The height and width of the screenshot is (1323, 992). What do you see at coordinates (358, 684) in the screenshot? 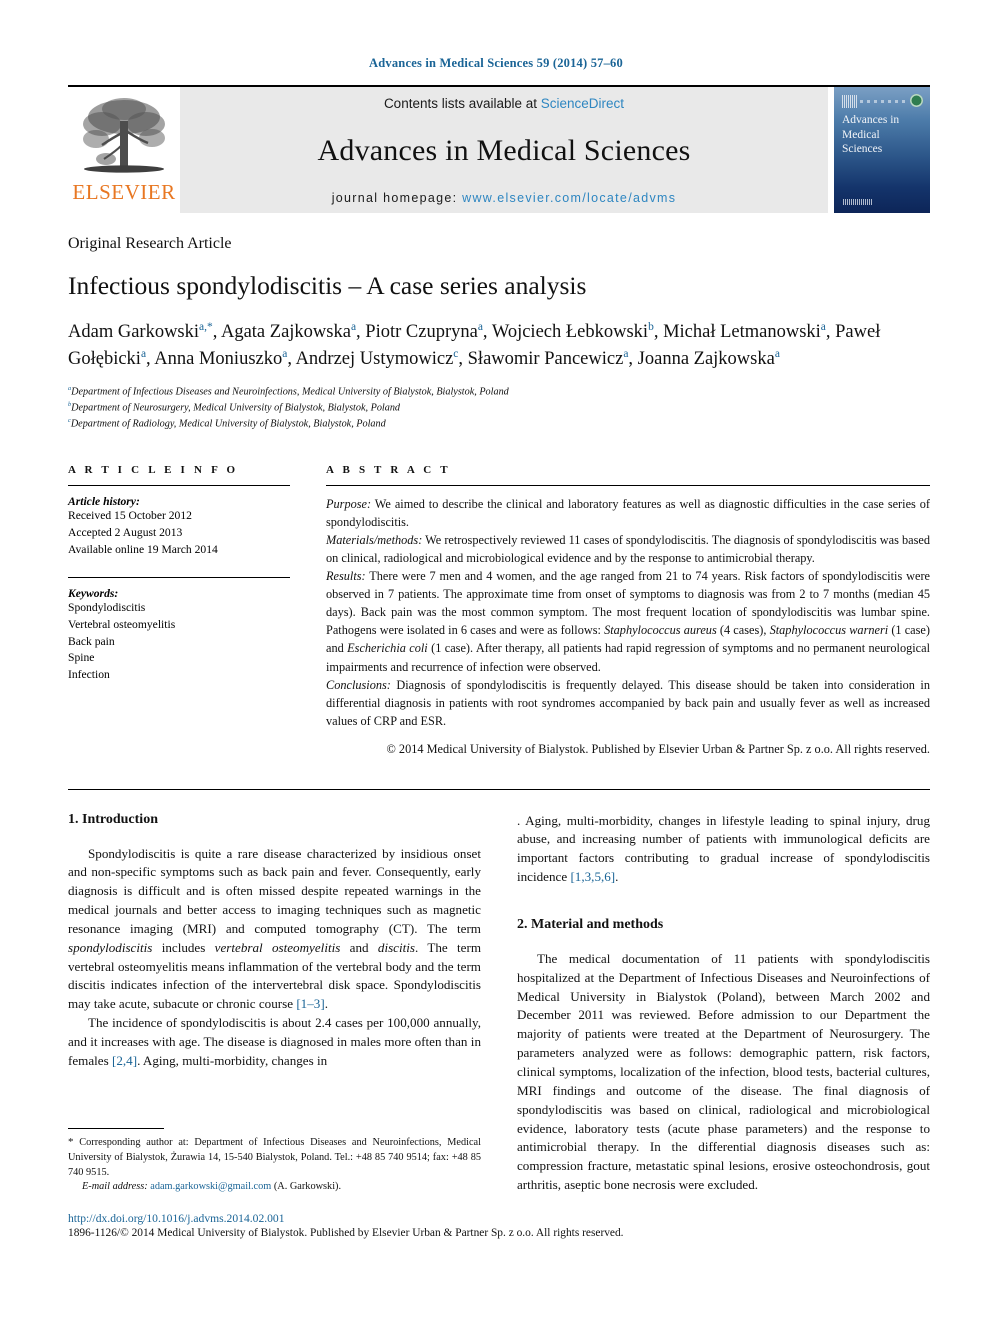
I see `abstract-conclusions-heading: Conclusions:` at bounding box center [358, 684].